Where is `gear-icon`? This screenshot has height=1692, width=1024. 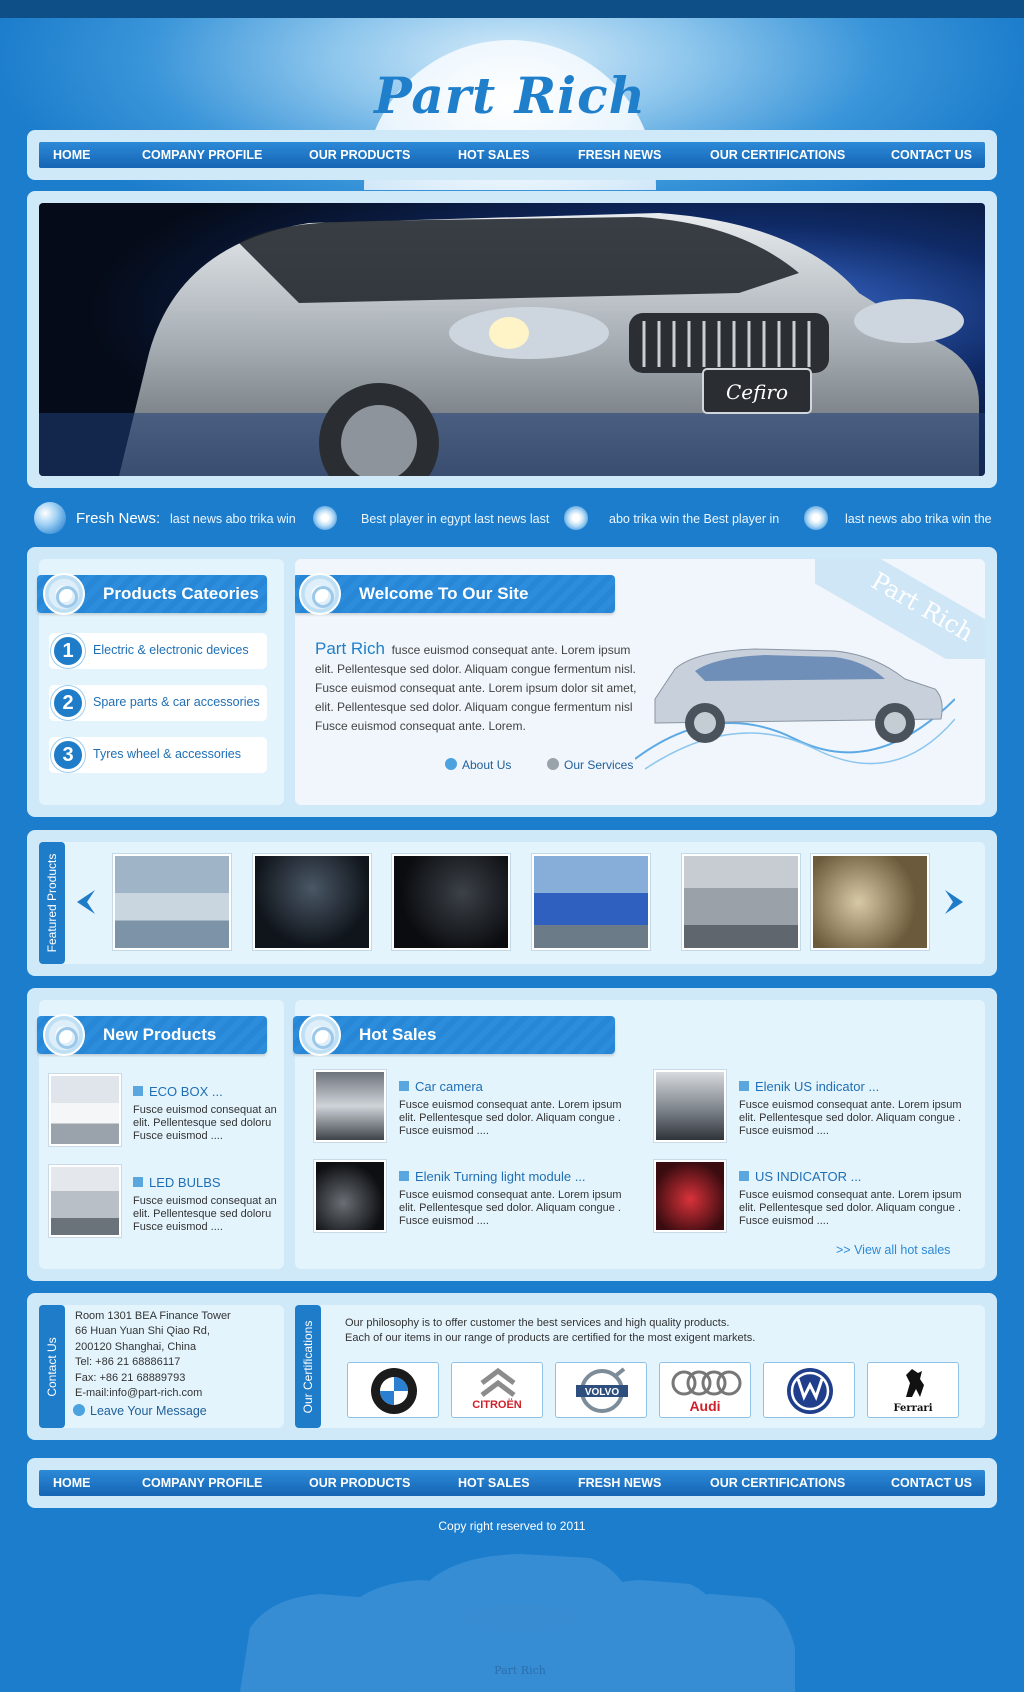
gear-icon is located at coordinates (553, 764).